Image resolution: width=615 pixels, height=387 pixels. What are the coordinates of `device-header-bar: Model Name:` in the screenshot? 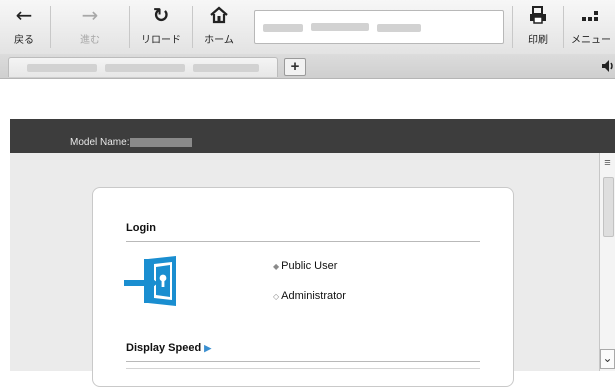 It's located at (312, 136).